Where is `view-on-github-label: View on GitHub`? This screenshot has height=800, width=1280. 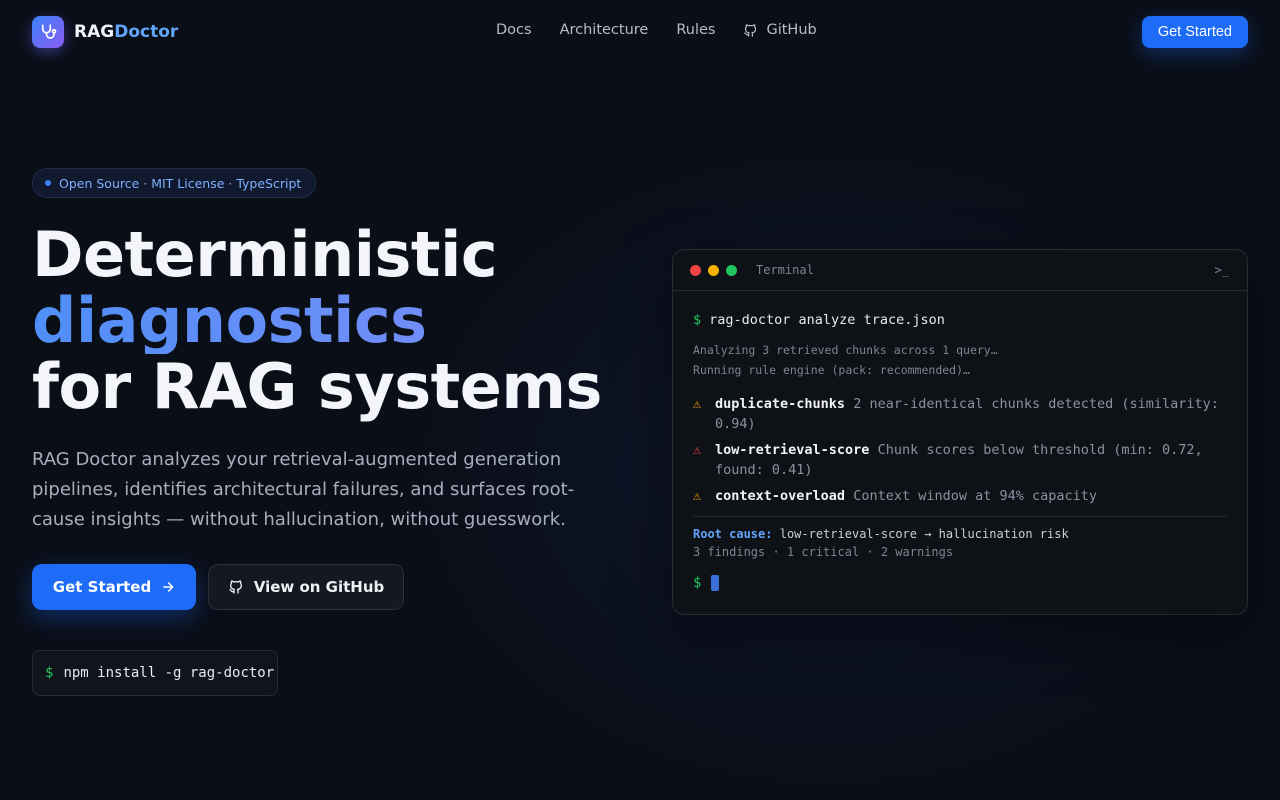
view-on-github-label: View on GitHub is located at coordinates (319, 587).